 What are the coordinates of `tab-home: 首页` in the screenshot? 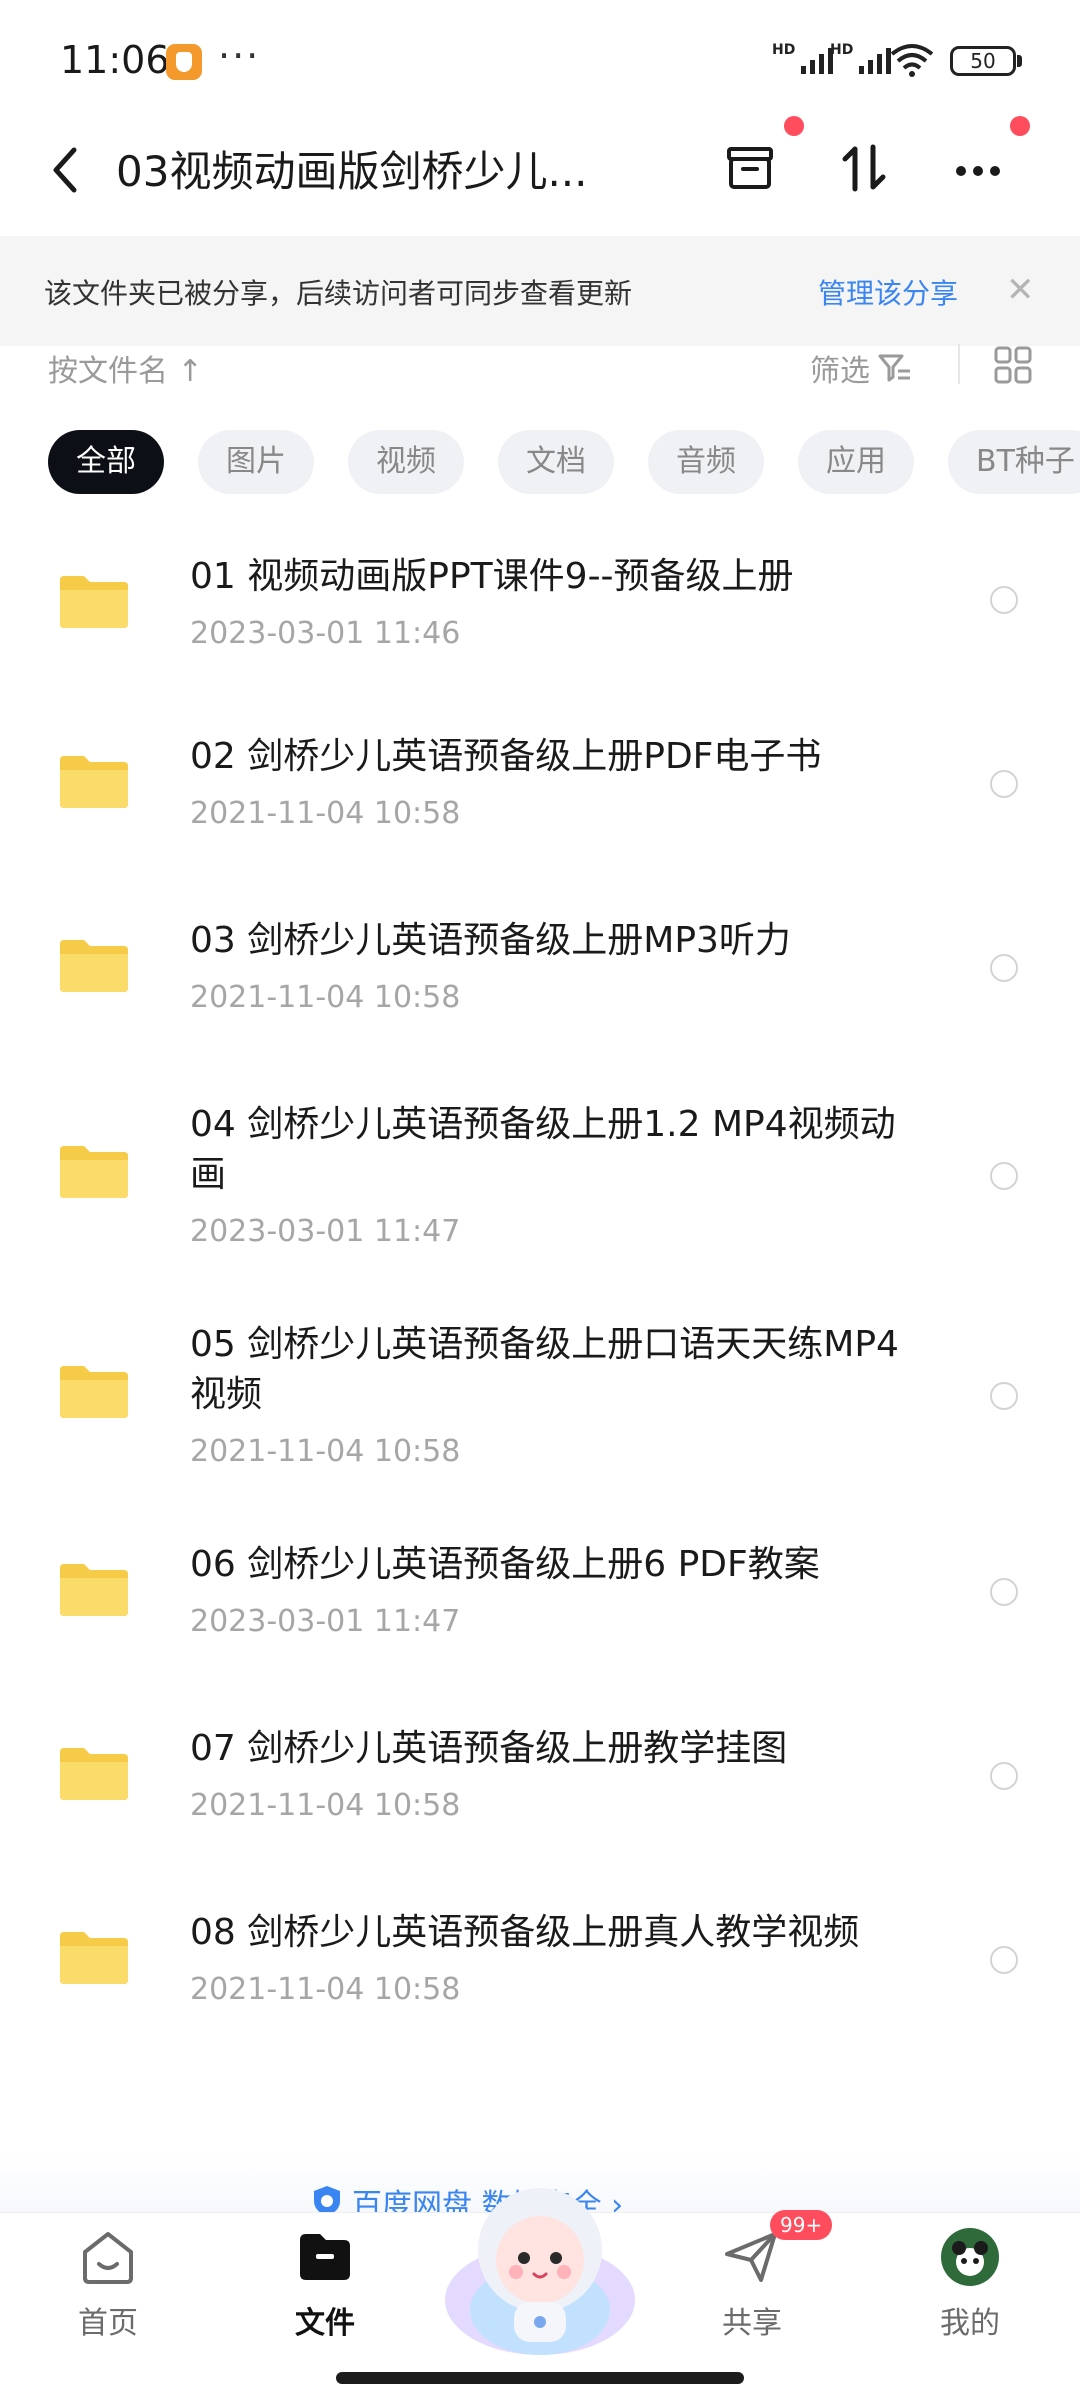 It's located at (108, 2284).